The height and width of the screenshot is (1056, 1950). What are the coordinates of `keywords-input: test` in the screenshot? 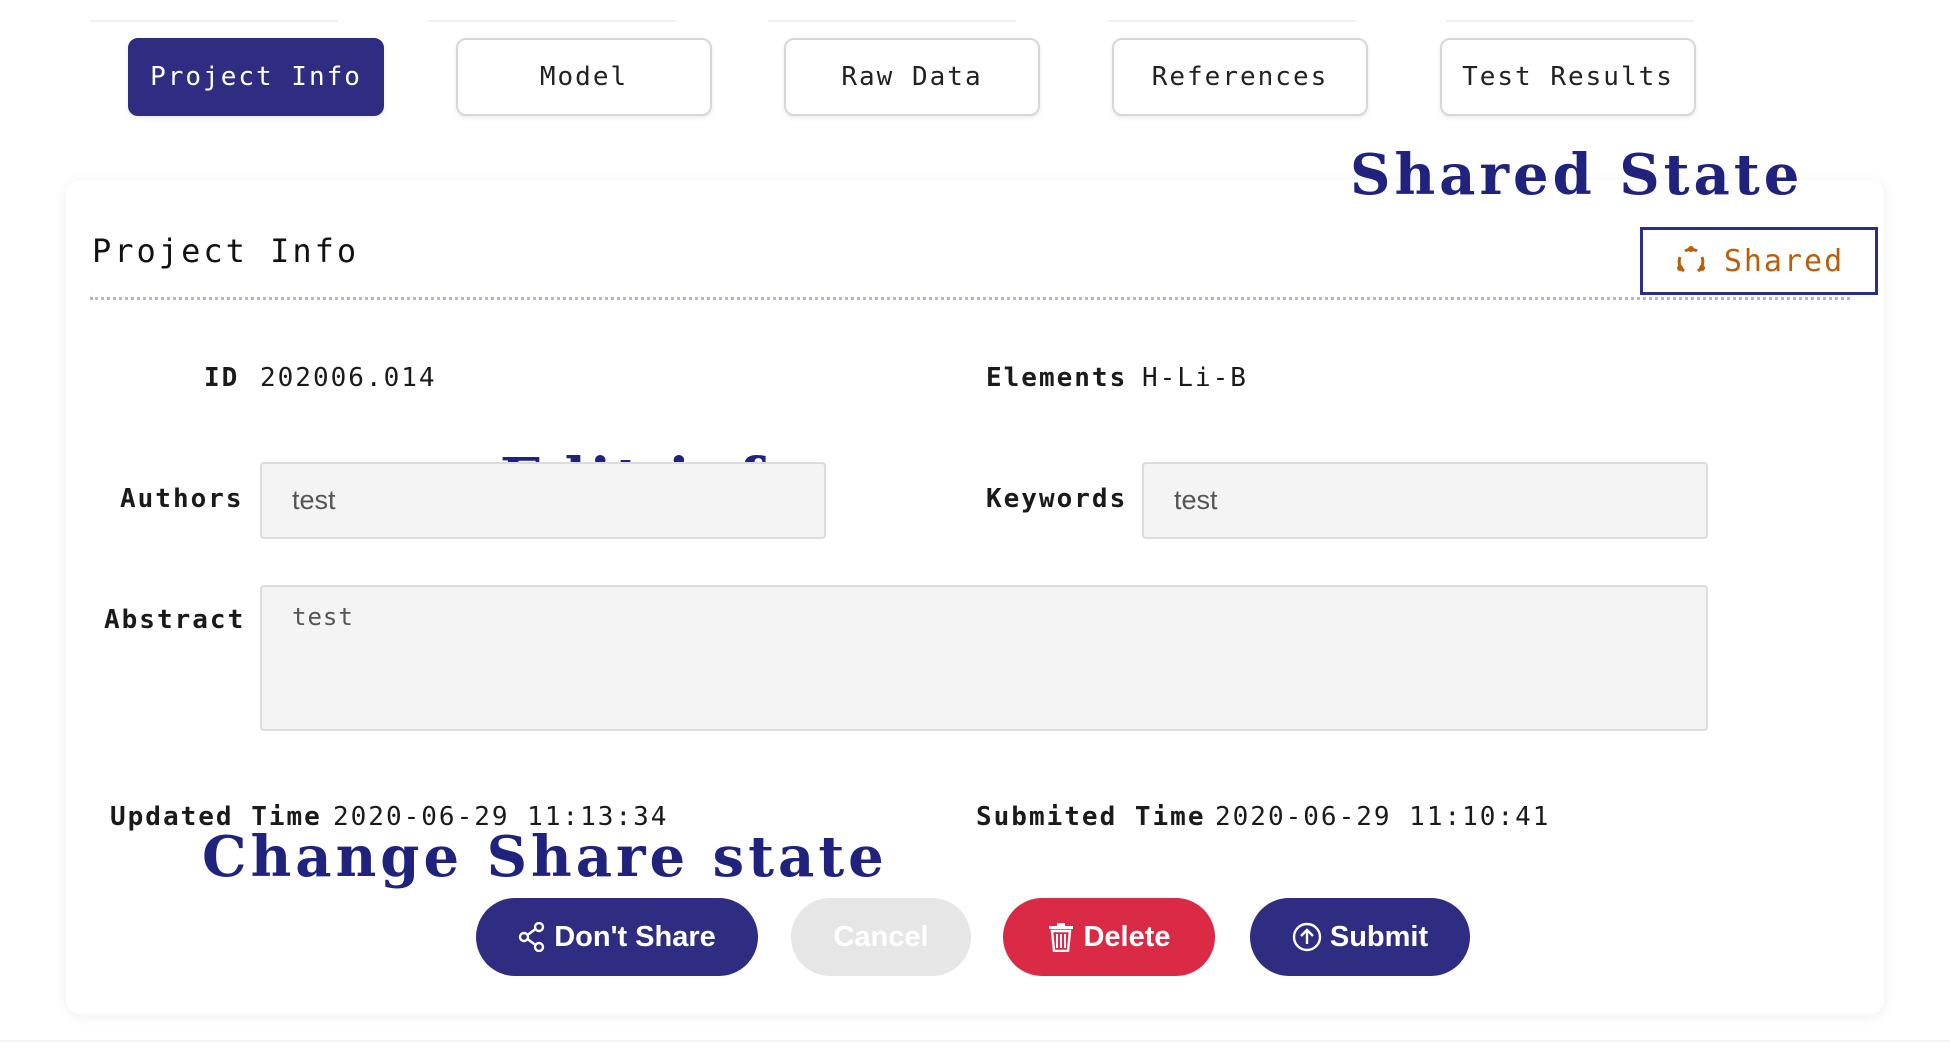 It's located at (1425, 500).